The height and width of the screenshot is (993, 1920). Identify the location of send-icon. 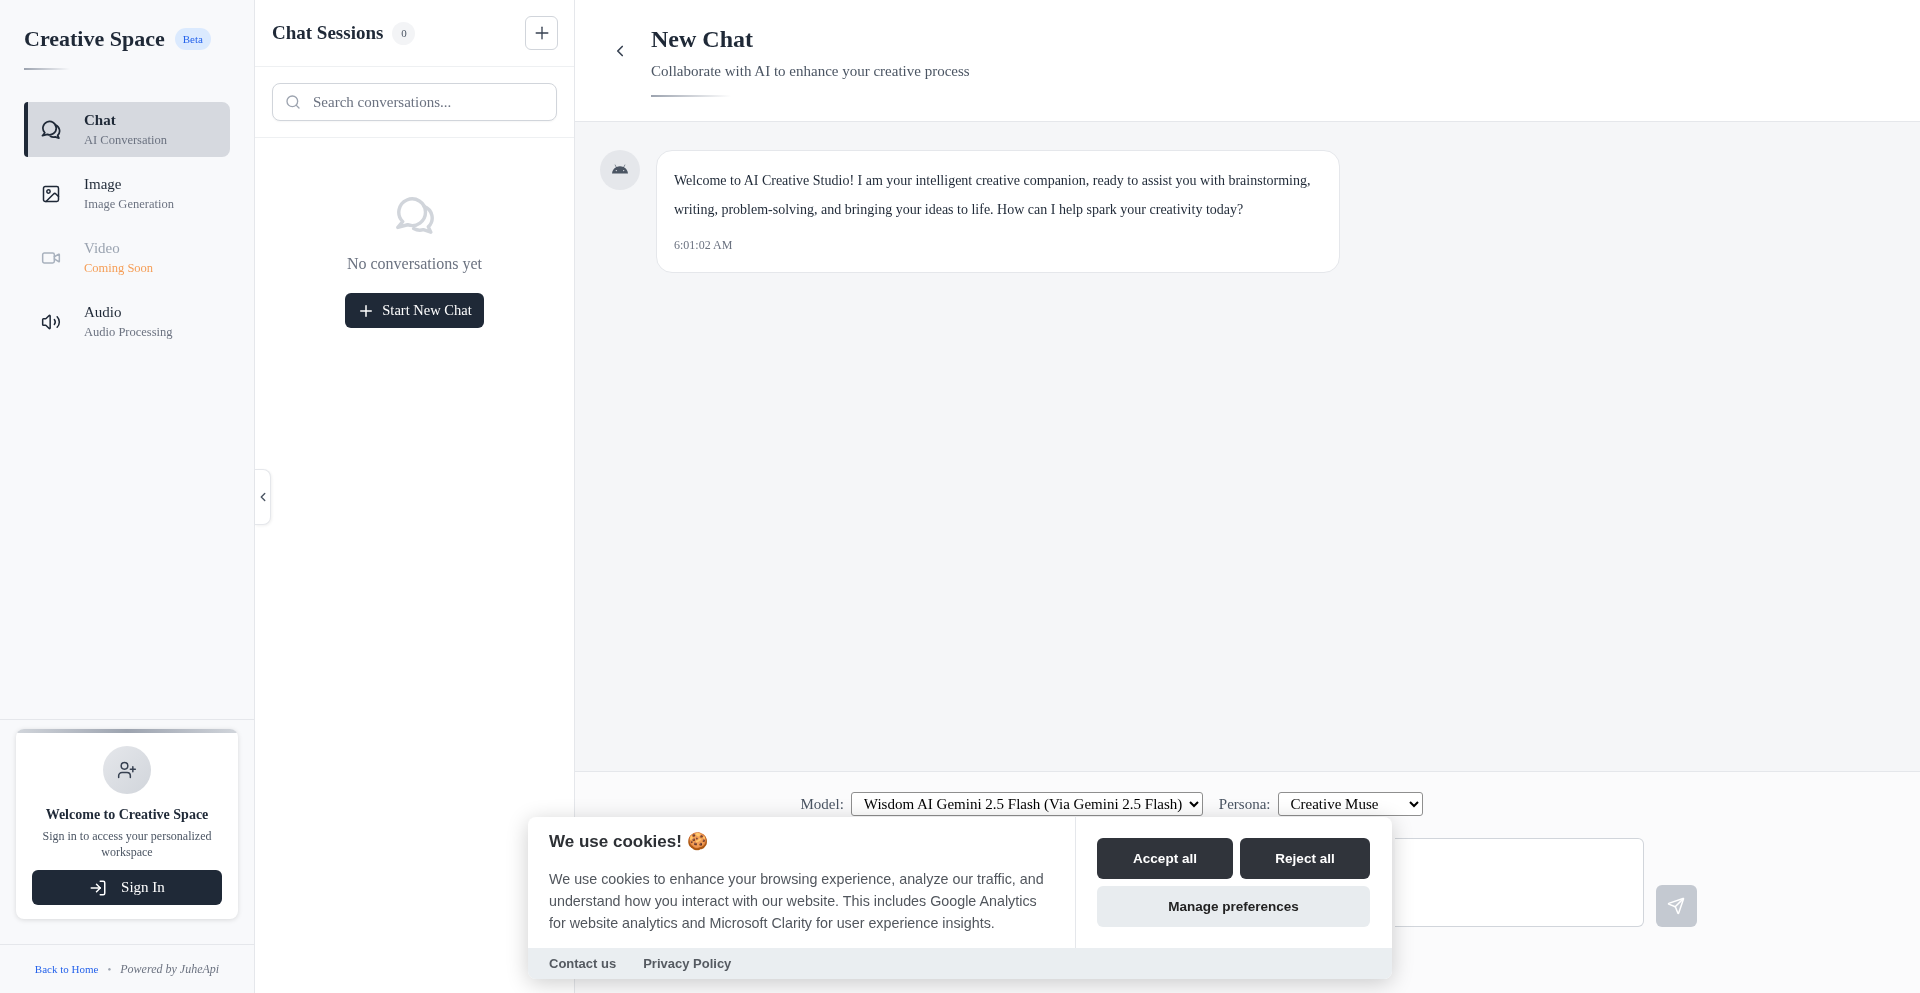
(1676, 906).